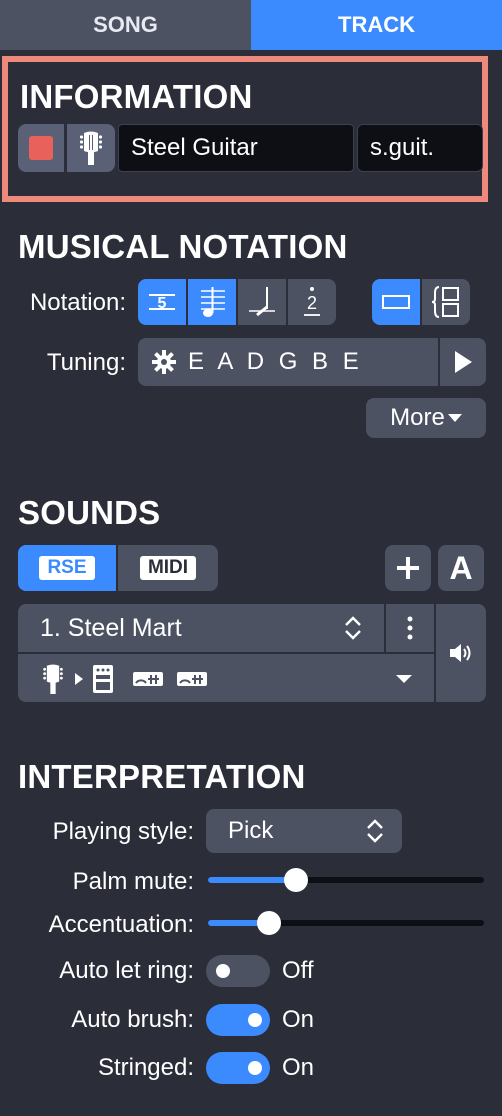 Image resolution: width=502 pixels, height=1116 pixels. I want to click on musical-notation-title: MUSICAL NOTATION, so click(183, 246).